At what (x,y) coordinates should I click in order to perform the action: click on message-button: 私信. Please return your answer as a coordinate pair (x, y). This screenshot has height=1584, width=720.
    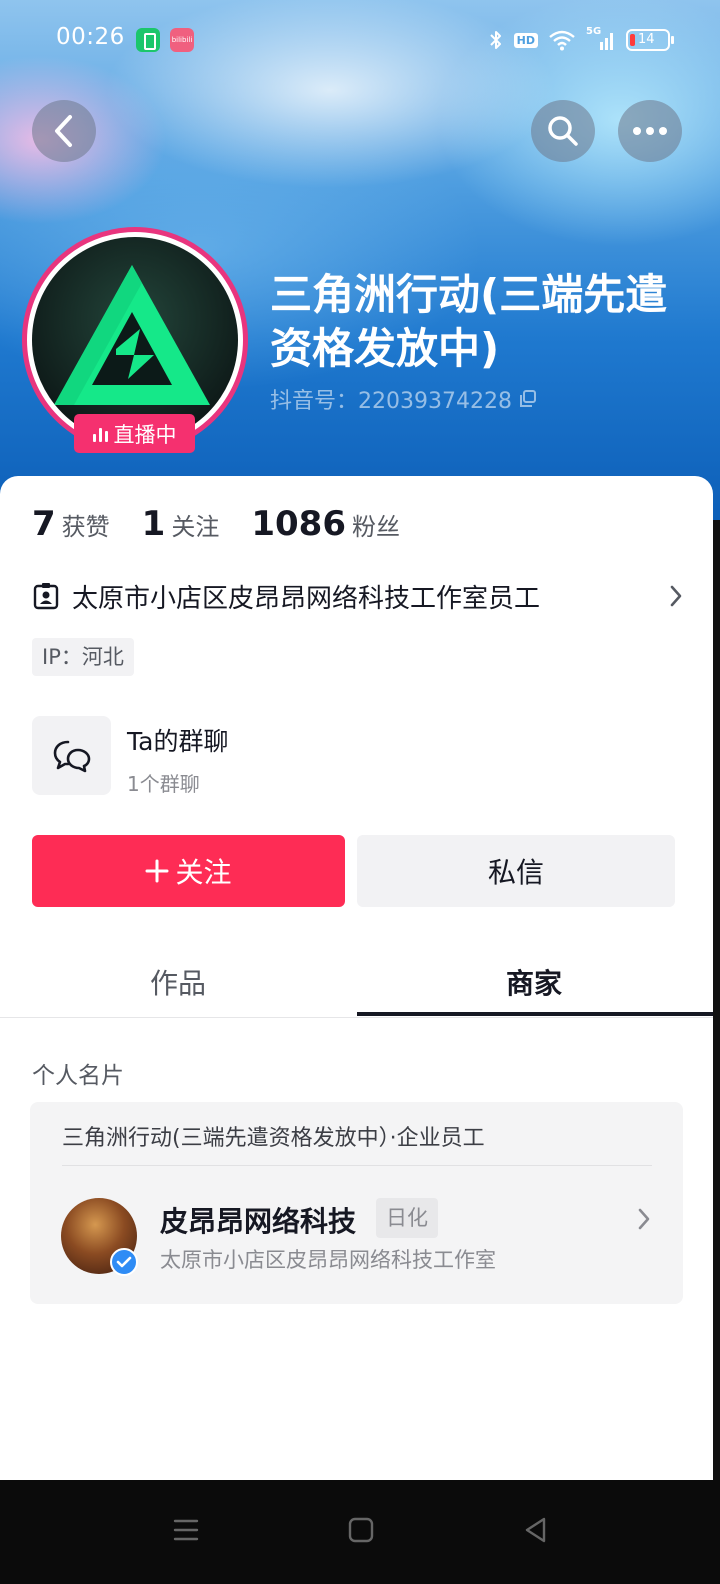
    Looking at the image, I should click on (516, 871).